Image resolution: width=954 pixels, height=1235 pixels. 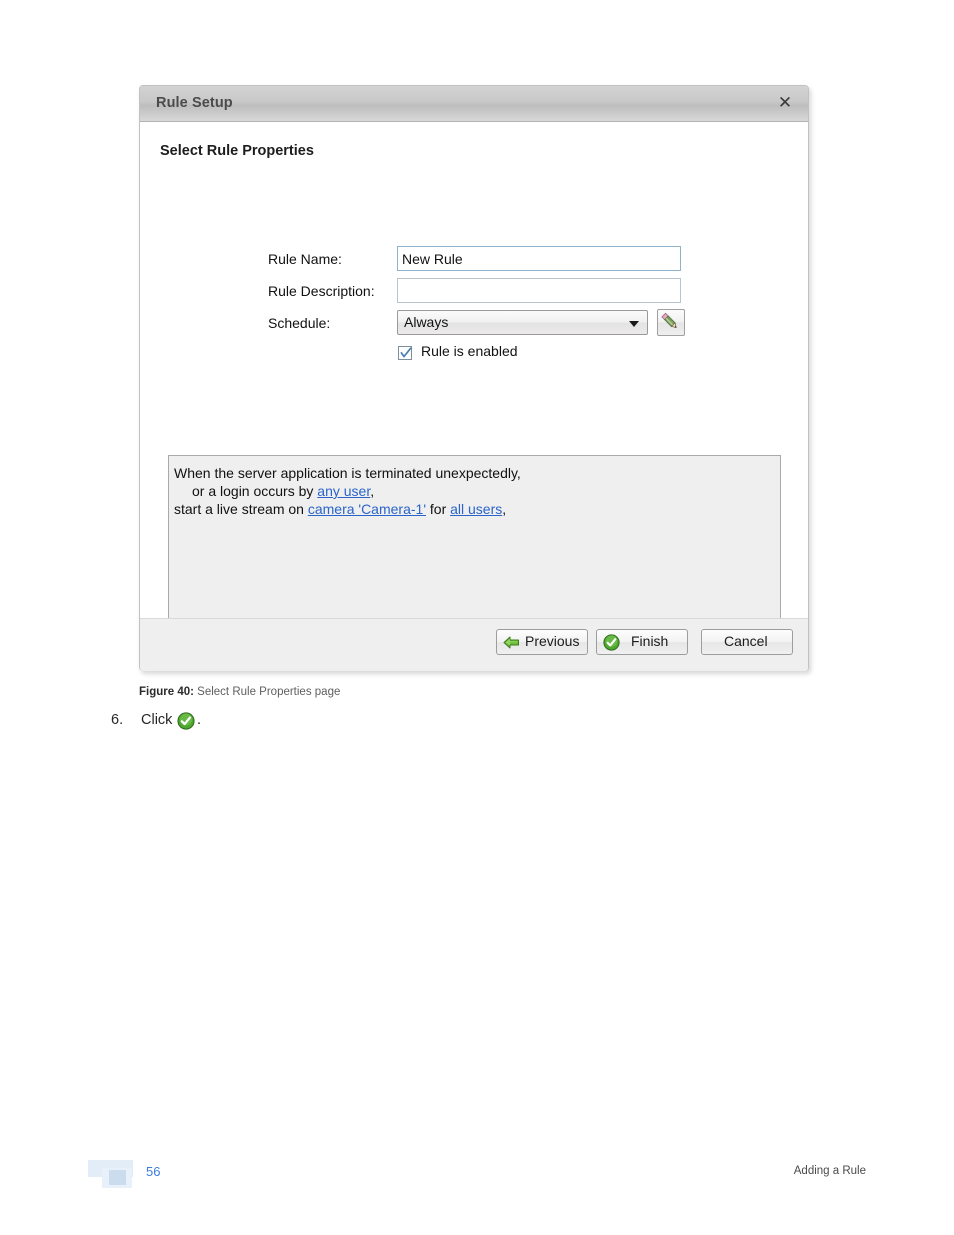 What do you see at coordinates (473, 491) in the screenshot?
I see `summary-line-2: or a login occurs by any user,` at bounding box center [473, 491].